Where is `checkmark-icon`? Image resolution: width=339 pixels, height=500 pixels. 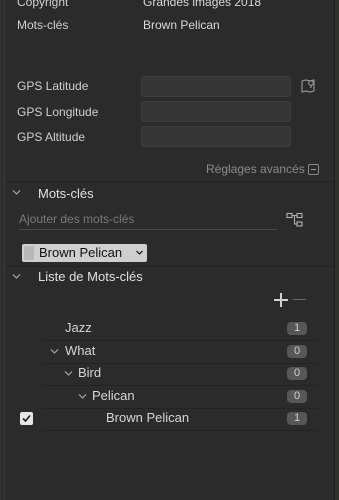 checkmark-icon is located at coordinates (26, 418).